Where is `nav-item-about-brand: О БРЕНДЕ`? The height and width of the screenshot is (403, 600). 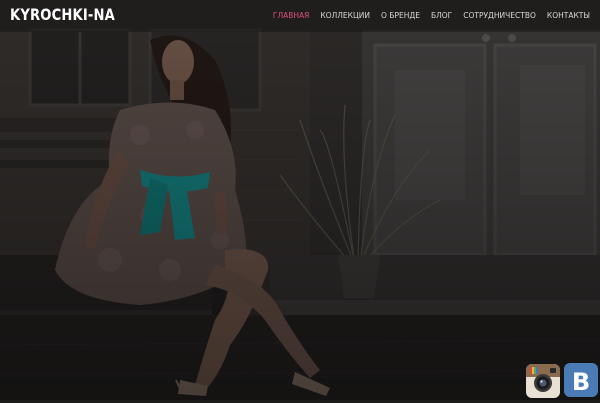 nav-item-about-brand: О БРЕНДЕ is located at coordinates (400, 15).